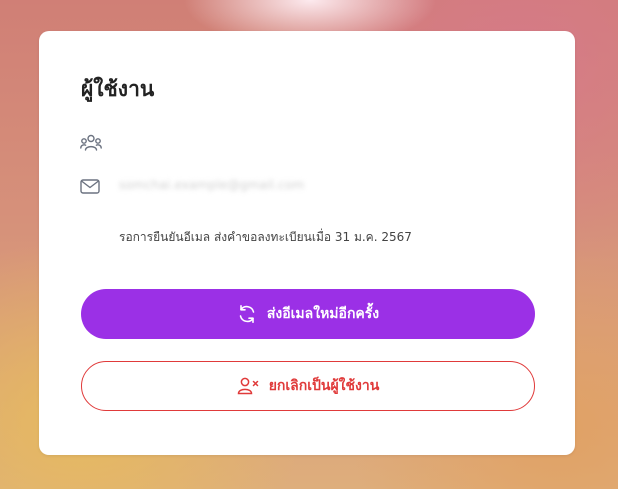 Image resolution: width=618 pixels, height=489 pixels. Describe the element at coordinates (323, 314) in the screenshot. I see `resend-email-label: ส่งอีเมลใหม่อีกครั้ง` at that location.